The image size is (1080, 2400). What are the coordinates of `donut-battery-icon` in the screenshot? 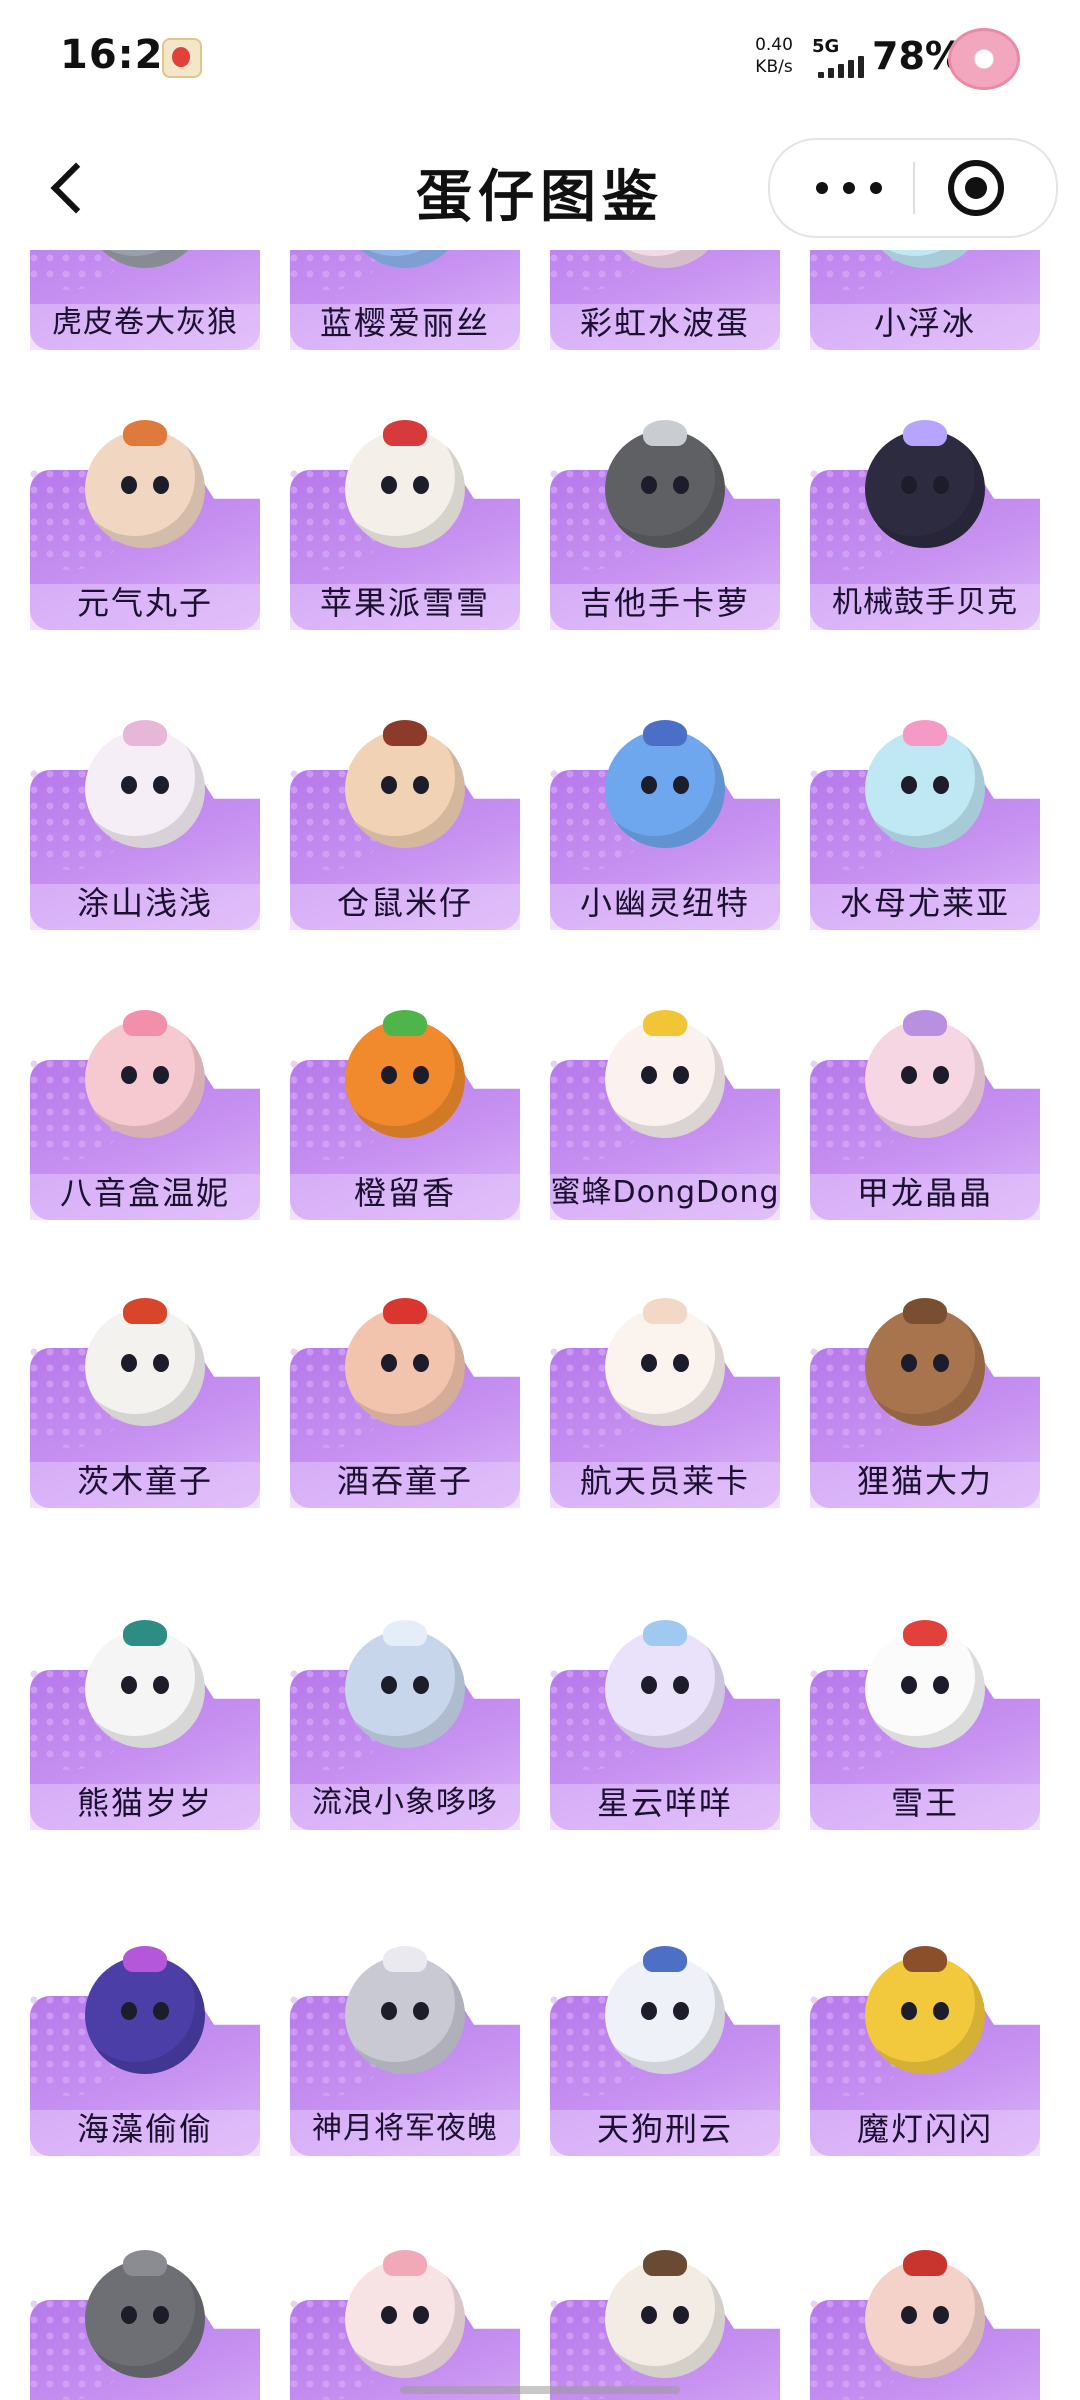 It's located at (984, 59).